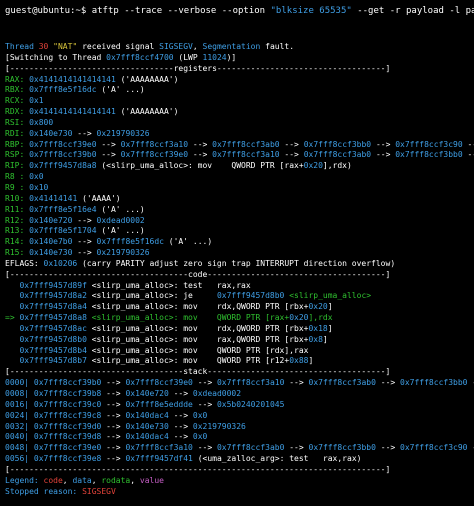  What do you see at coordinates (51, 242) in the screenshot?
I see `text-segment: 0x140e7b0` at bounding box center [51, 242].